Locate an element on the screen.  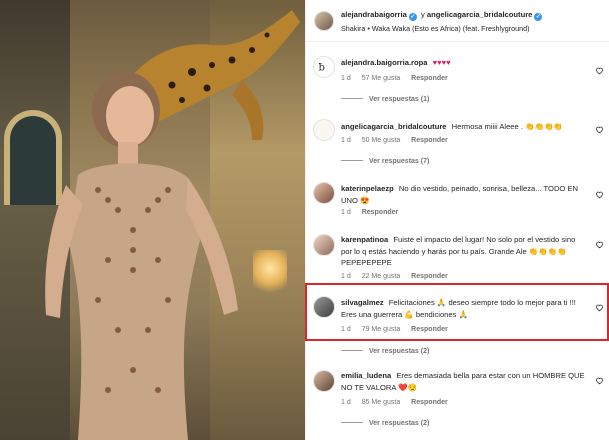
comment-meta: 1 d 22 Me gusta Responder is located at coordinates (399, 276).